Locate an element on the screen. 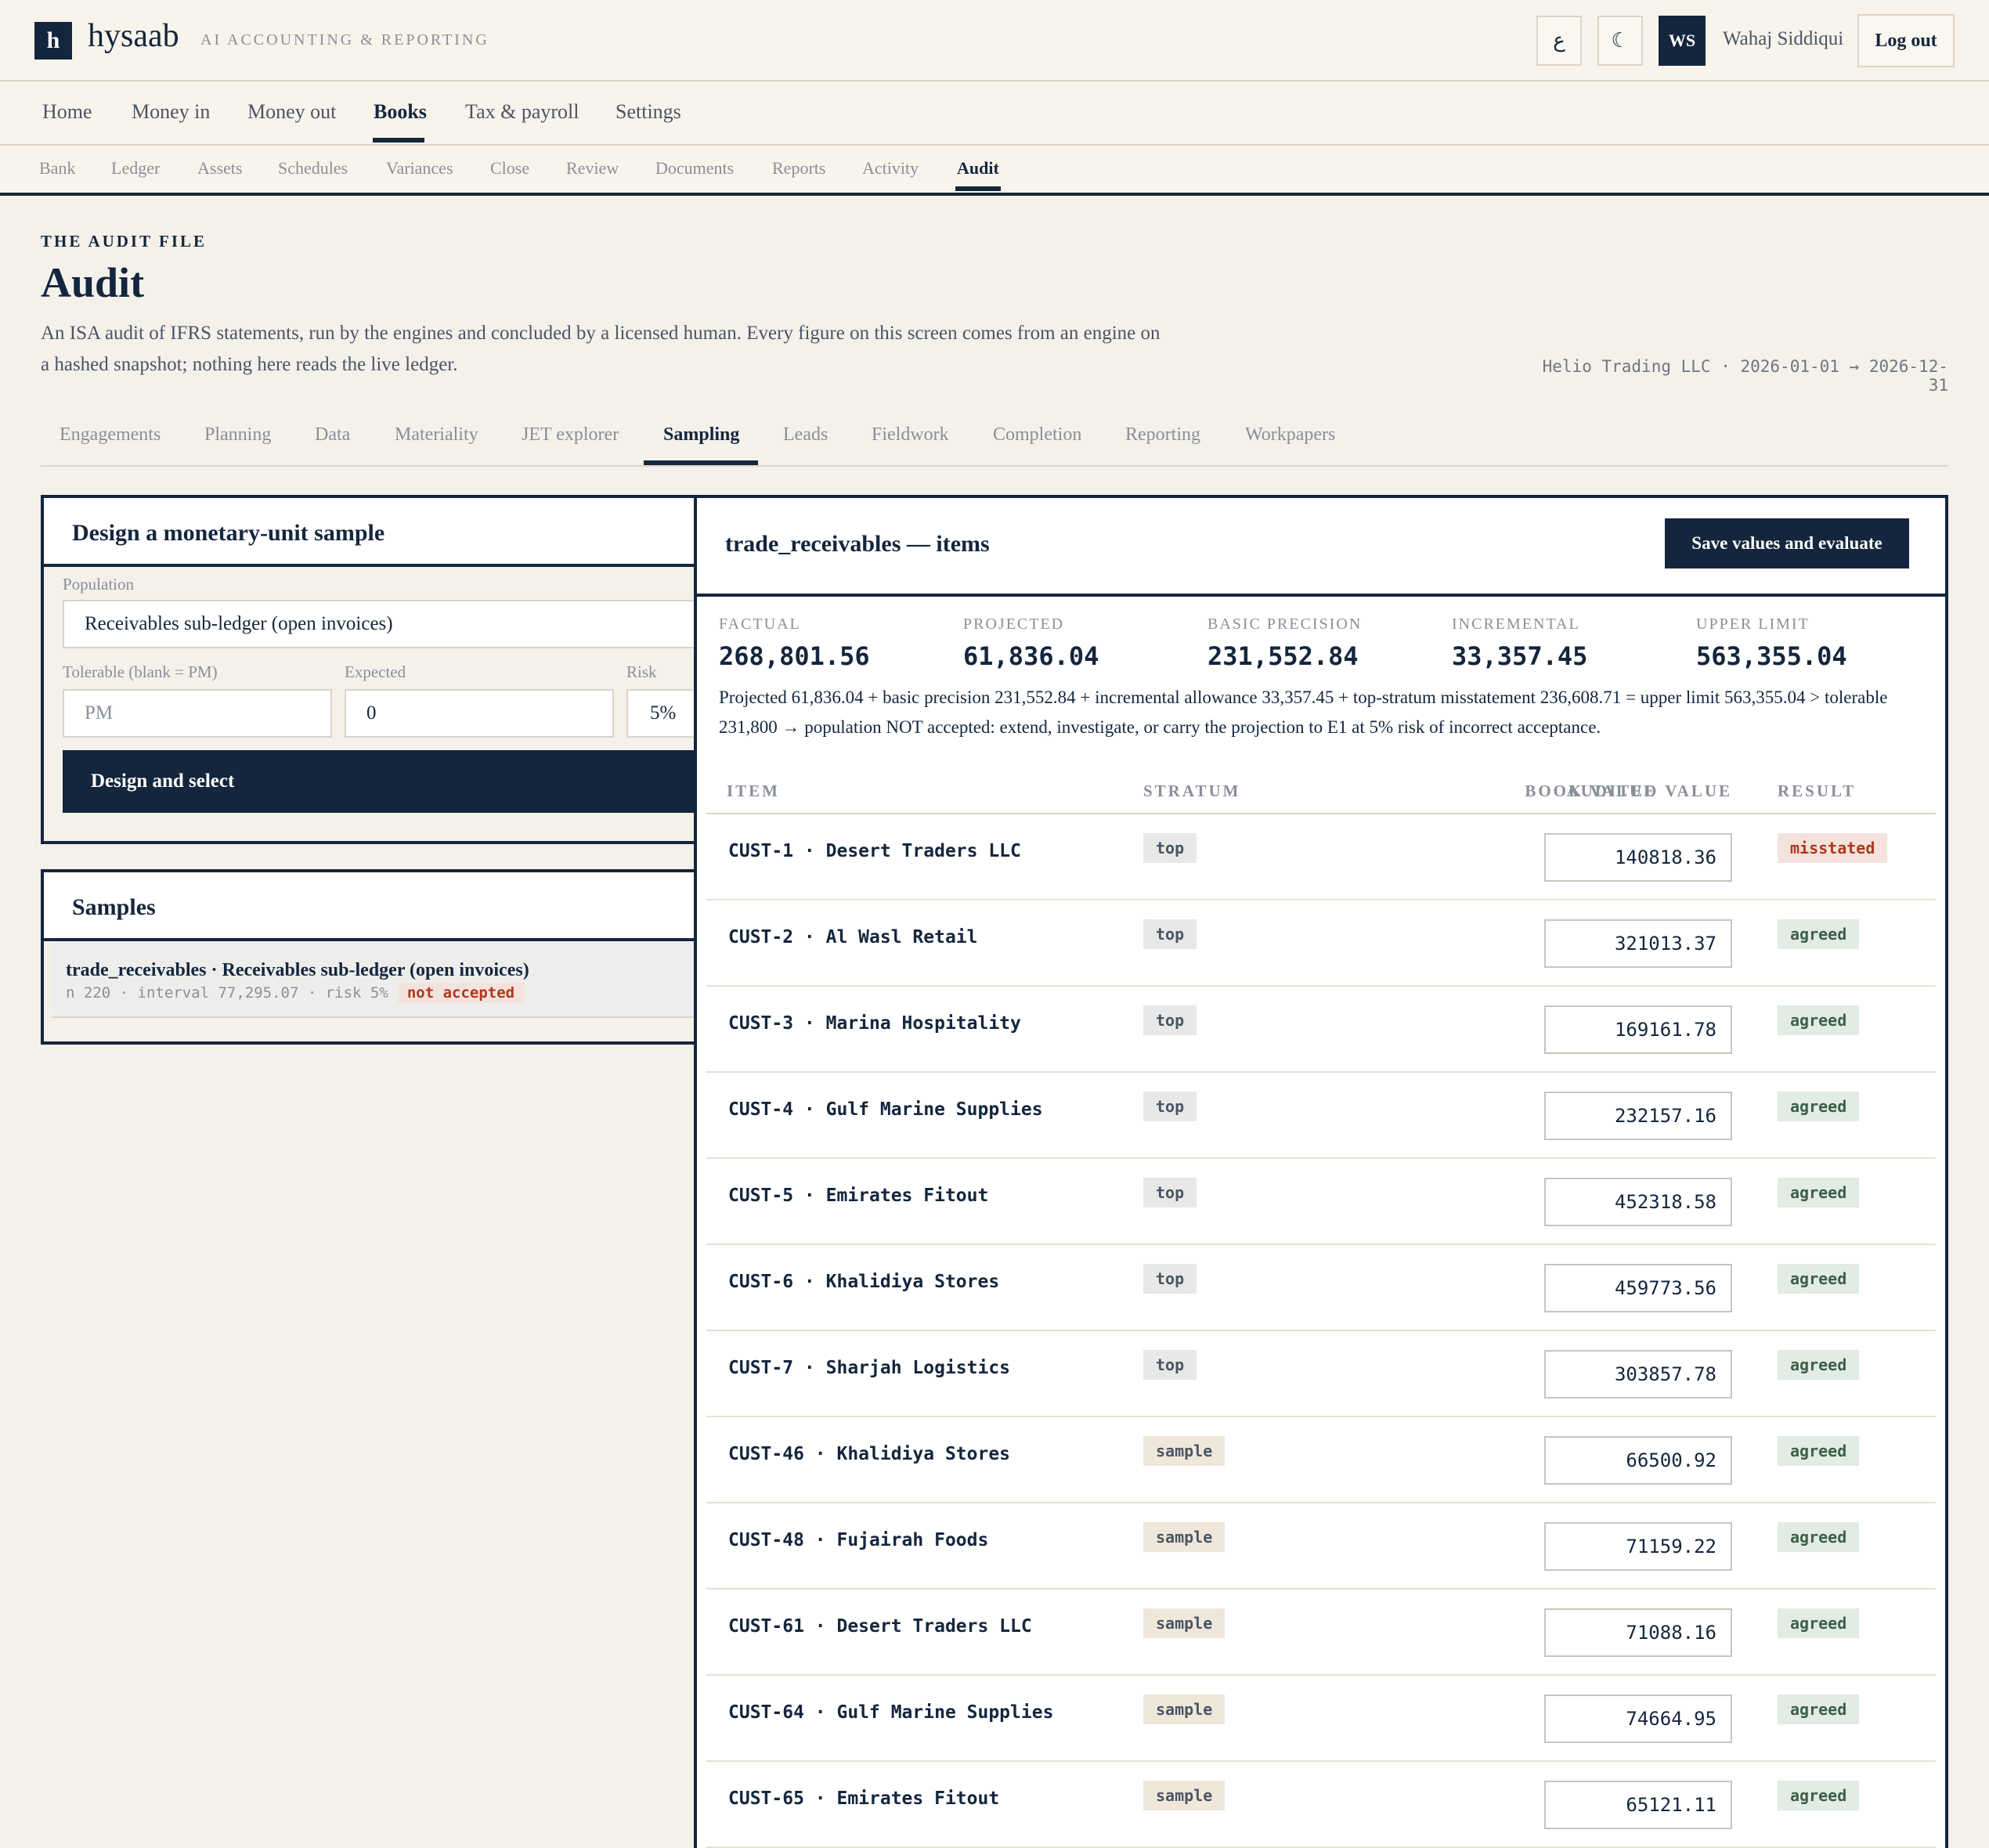  language-icon: ع is located at coordinates (1559, 40).